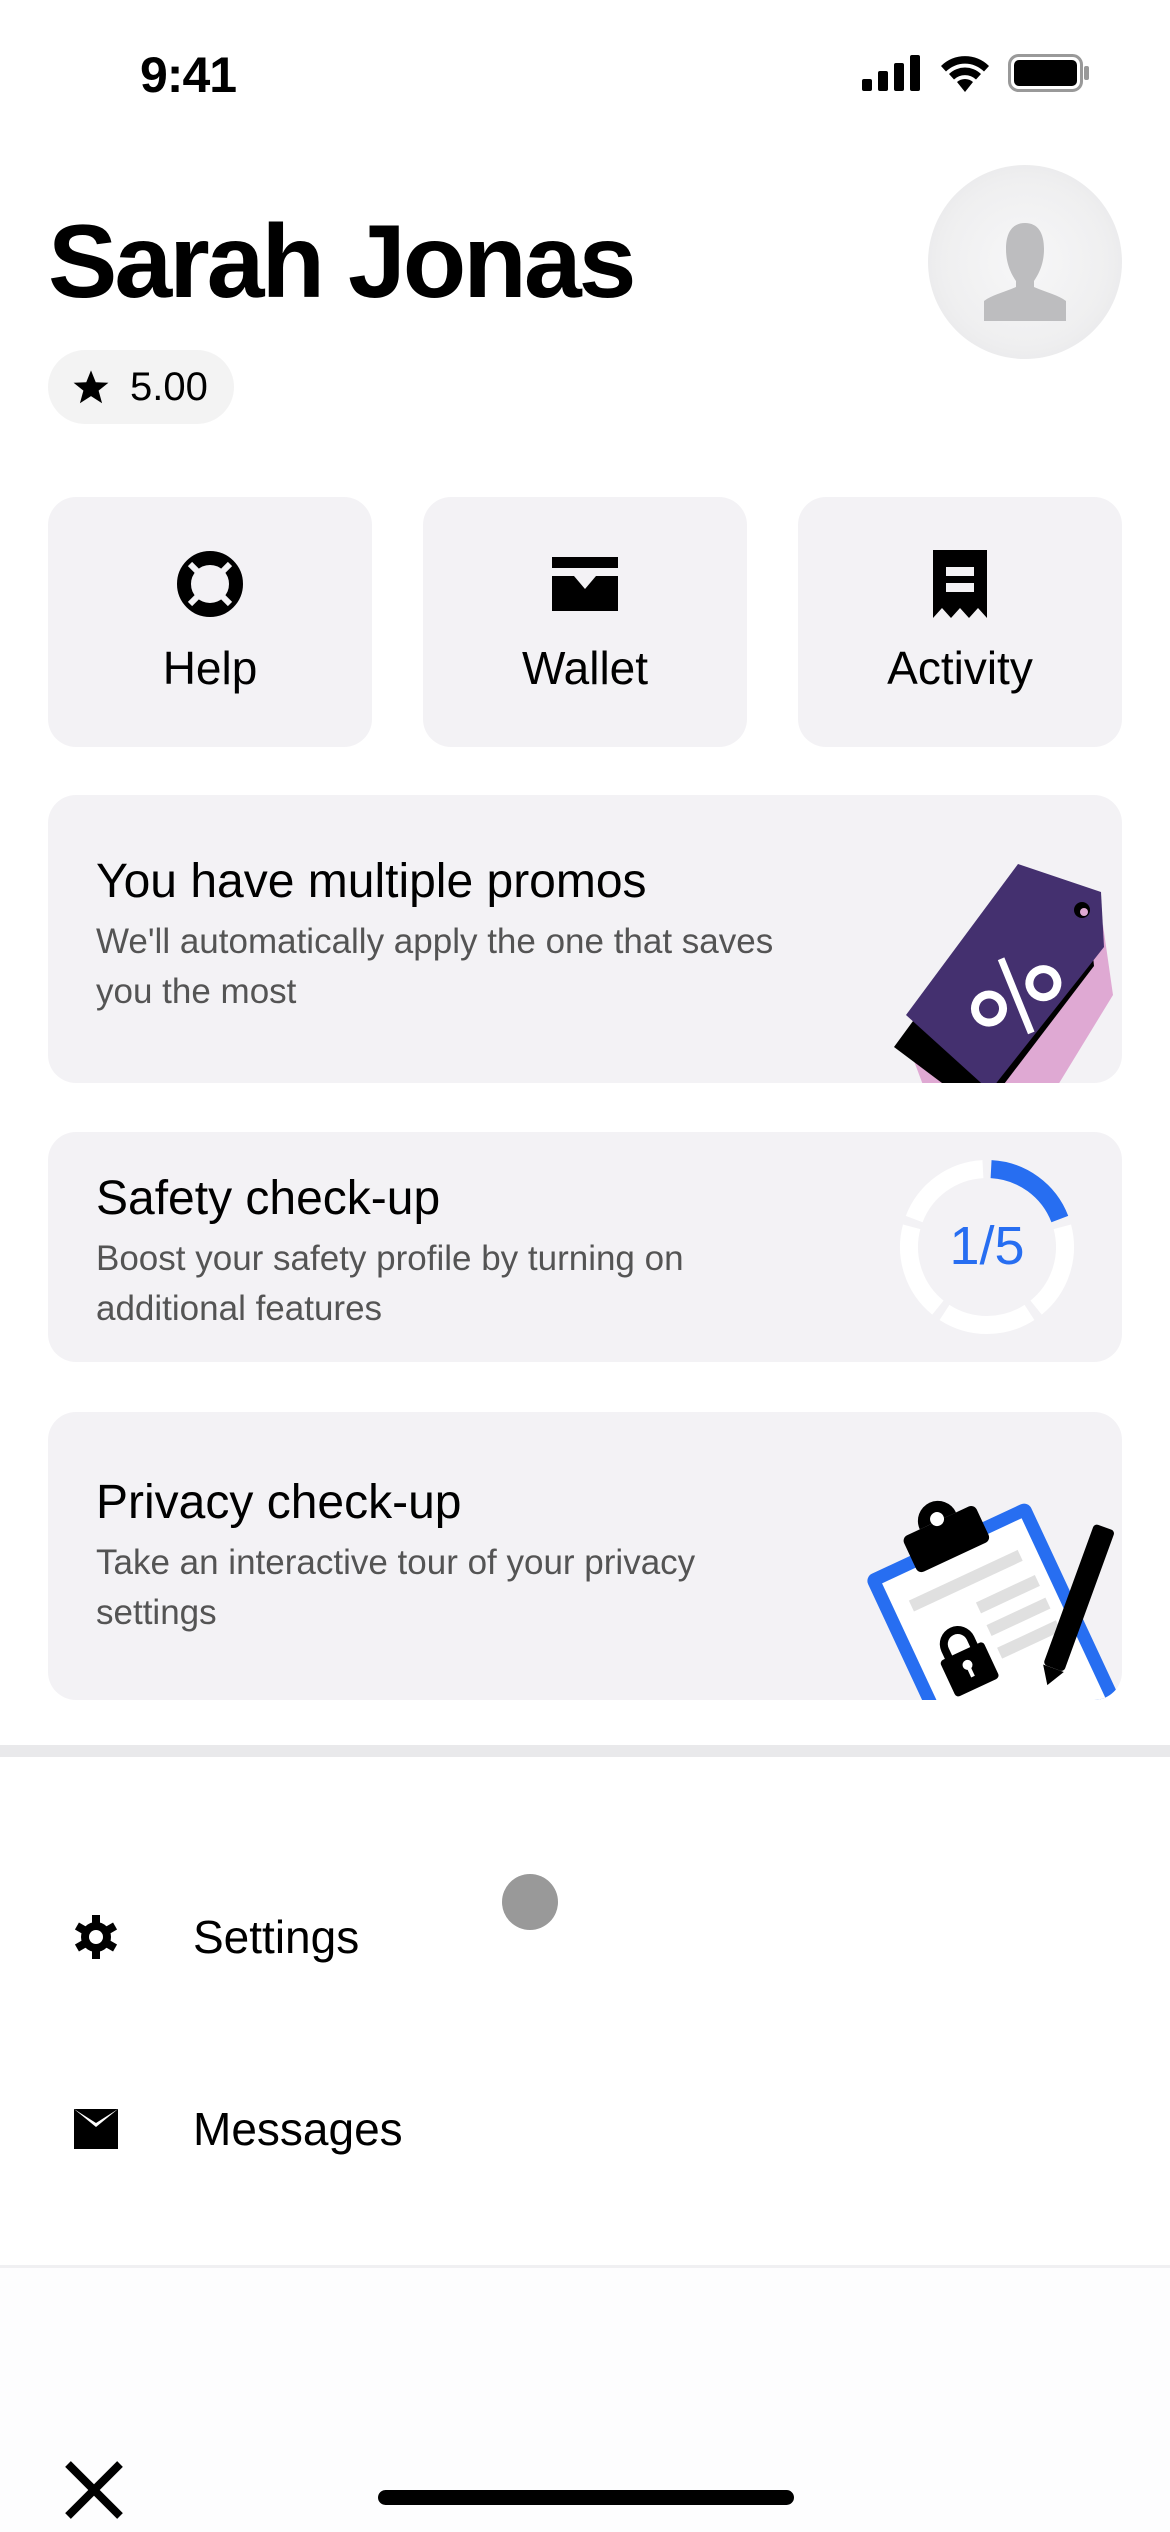  I want to click on clipboard-lock-illustration, so click(994, 1600).